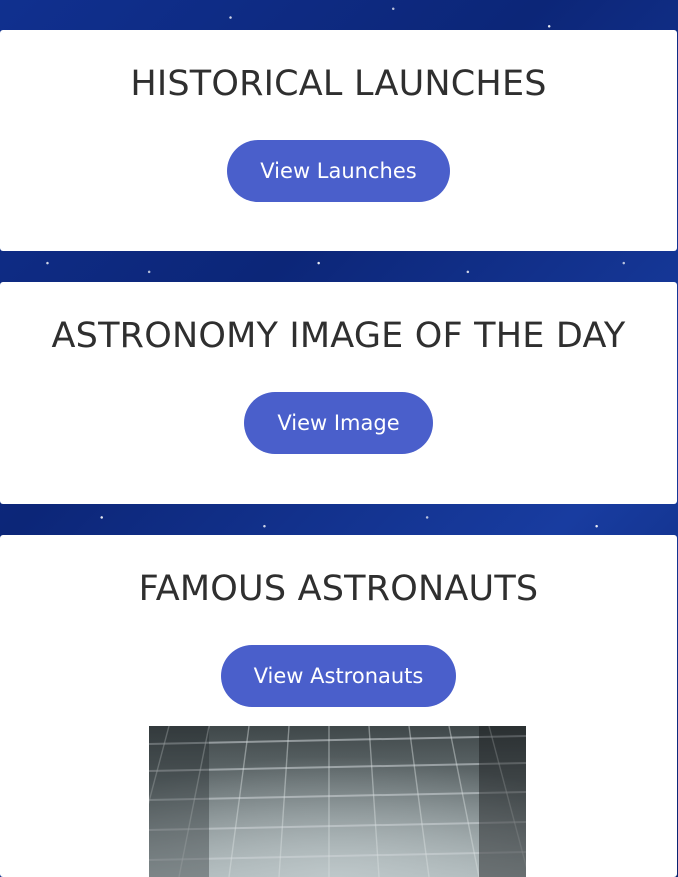 Image resolution: width=678 pixels, height=877 pixels. What do you see at coordinates (338, 171) in the screenshot?
I see `view-launches-button: View Launches` at bounding box center [338, 171].